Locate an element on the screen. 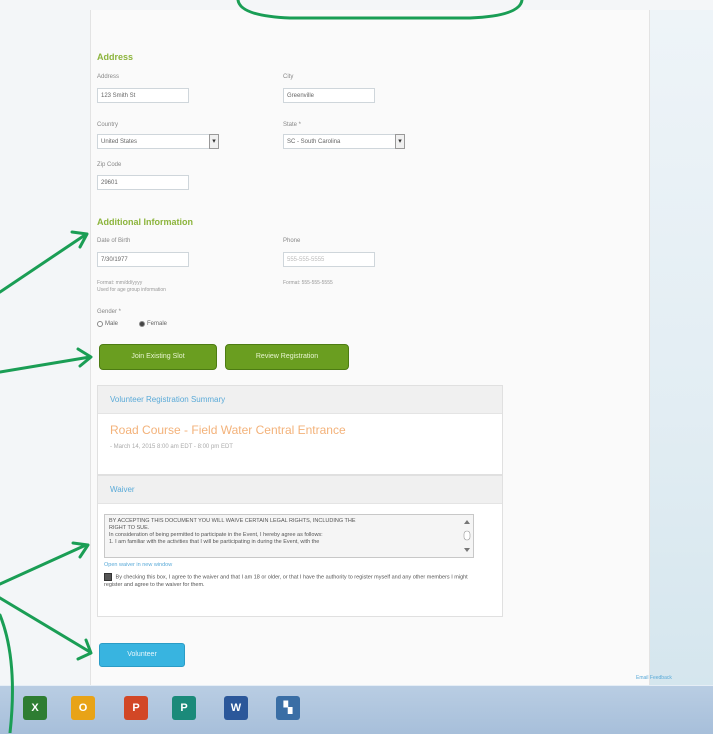  network-icon: ▚ is located at coordinates (288, 708).